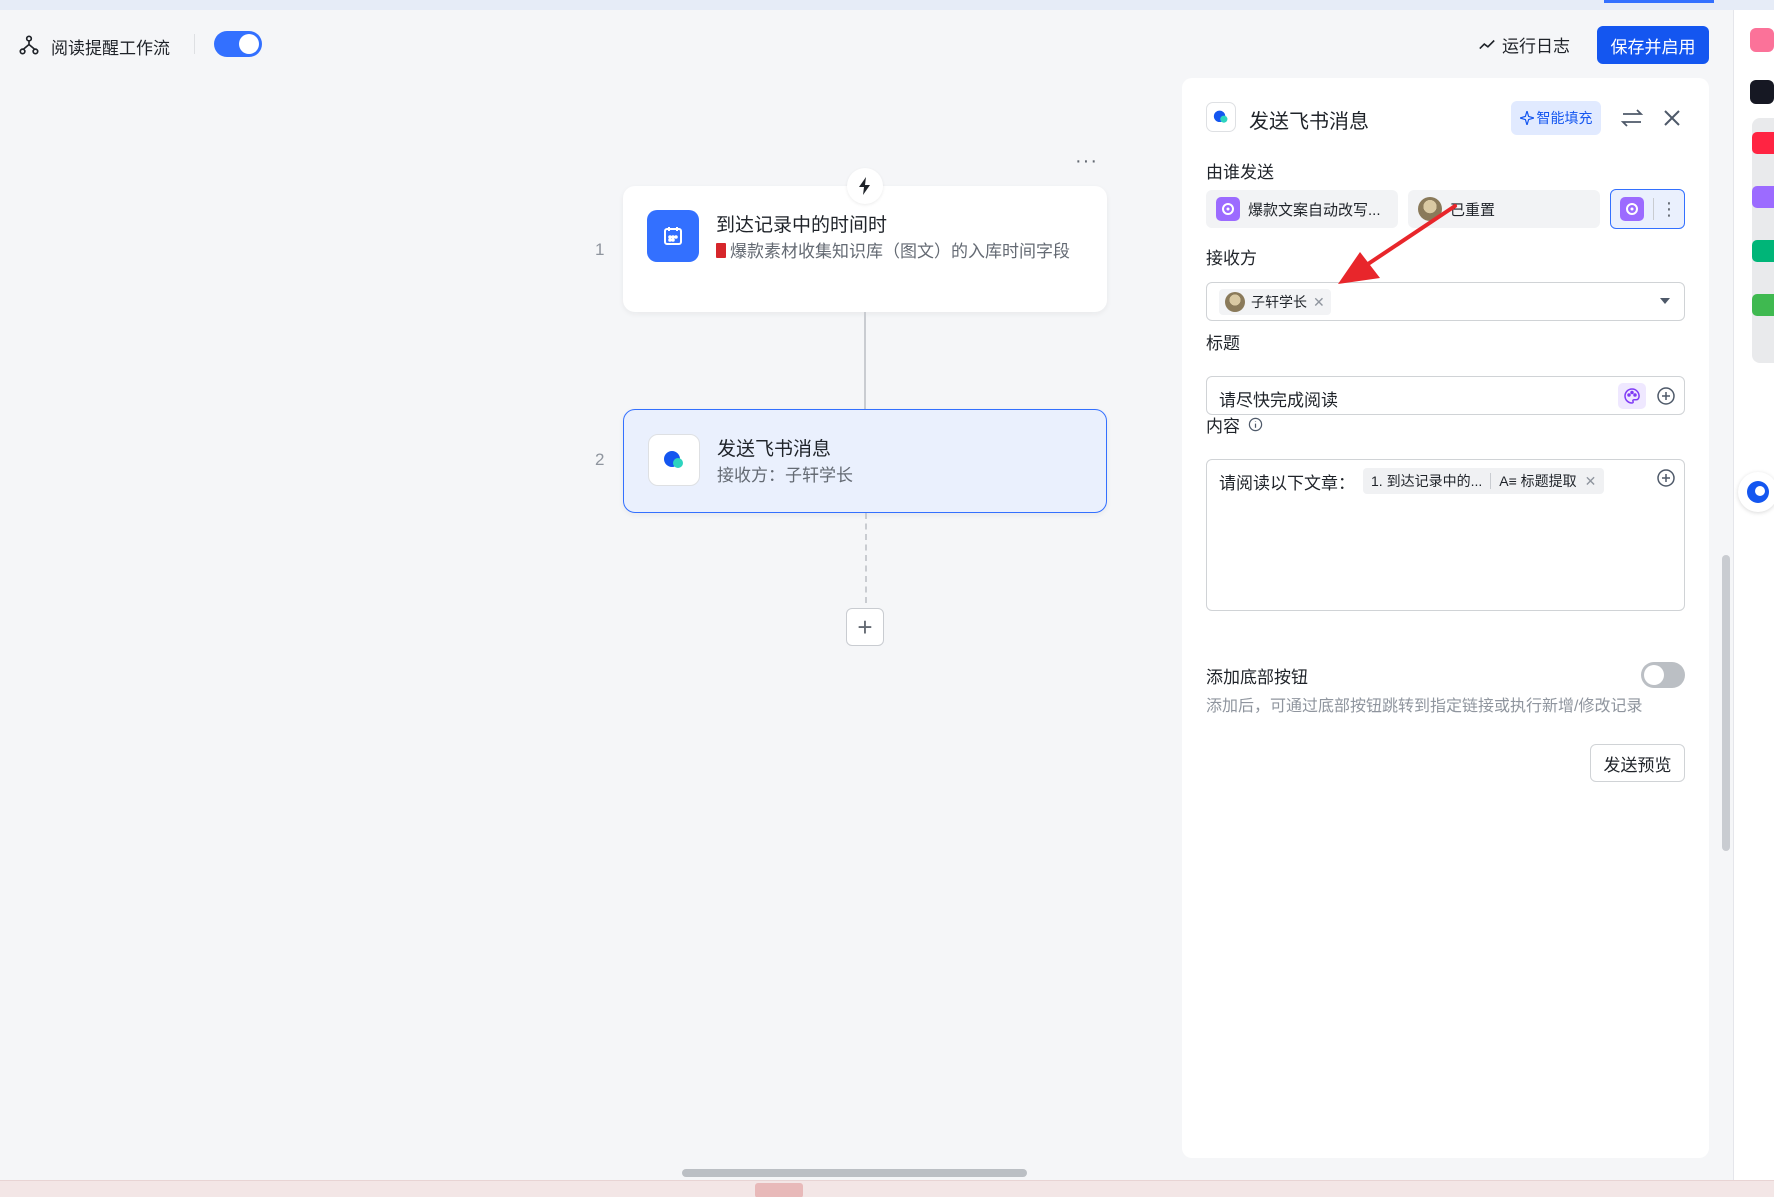 The width and height of the screenshot is (1774, 1197). I want to click on receiver-label: 接收方, so click(1231, 258).